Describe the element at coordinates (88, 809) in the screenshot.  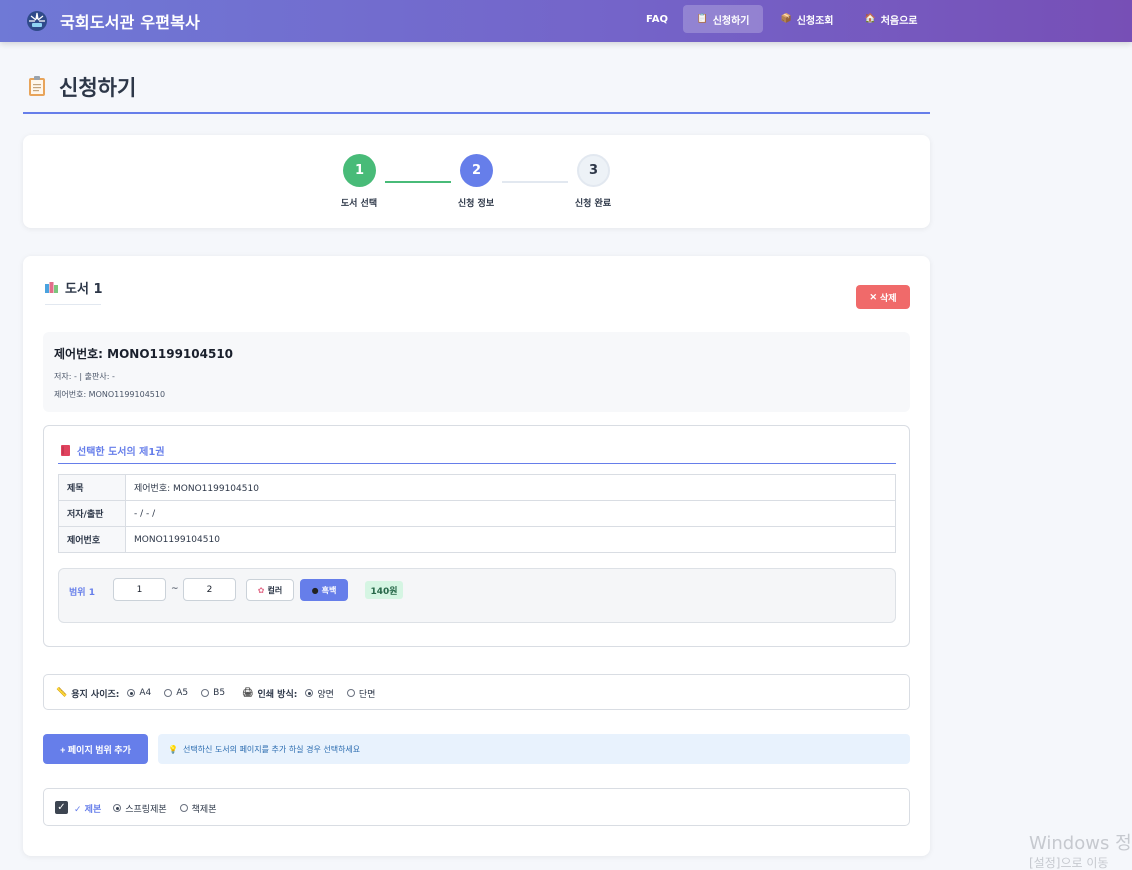
I see `binding-label: ✓ 제본` at that location.